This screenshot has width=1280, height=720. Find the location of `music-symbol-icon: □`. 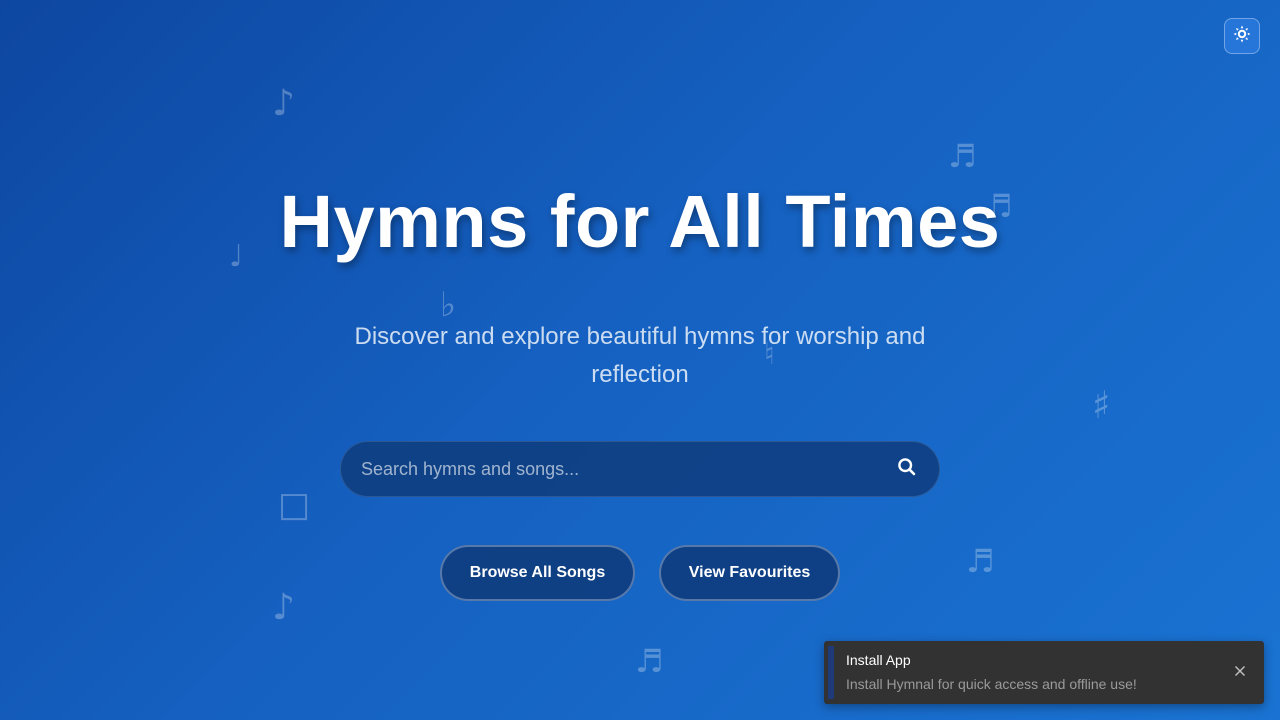

music-symbol-icon: □ is located at coordinates (294, 505).